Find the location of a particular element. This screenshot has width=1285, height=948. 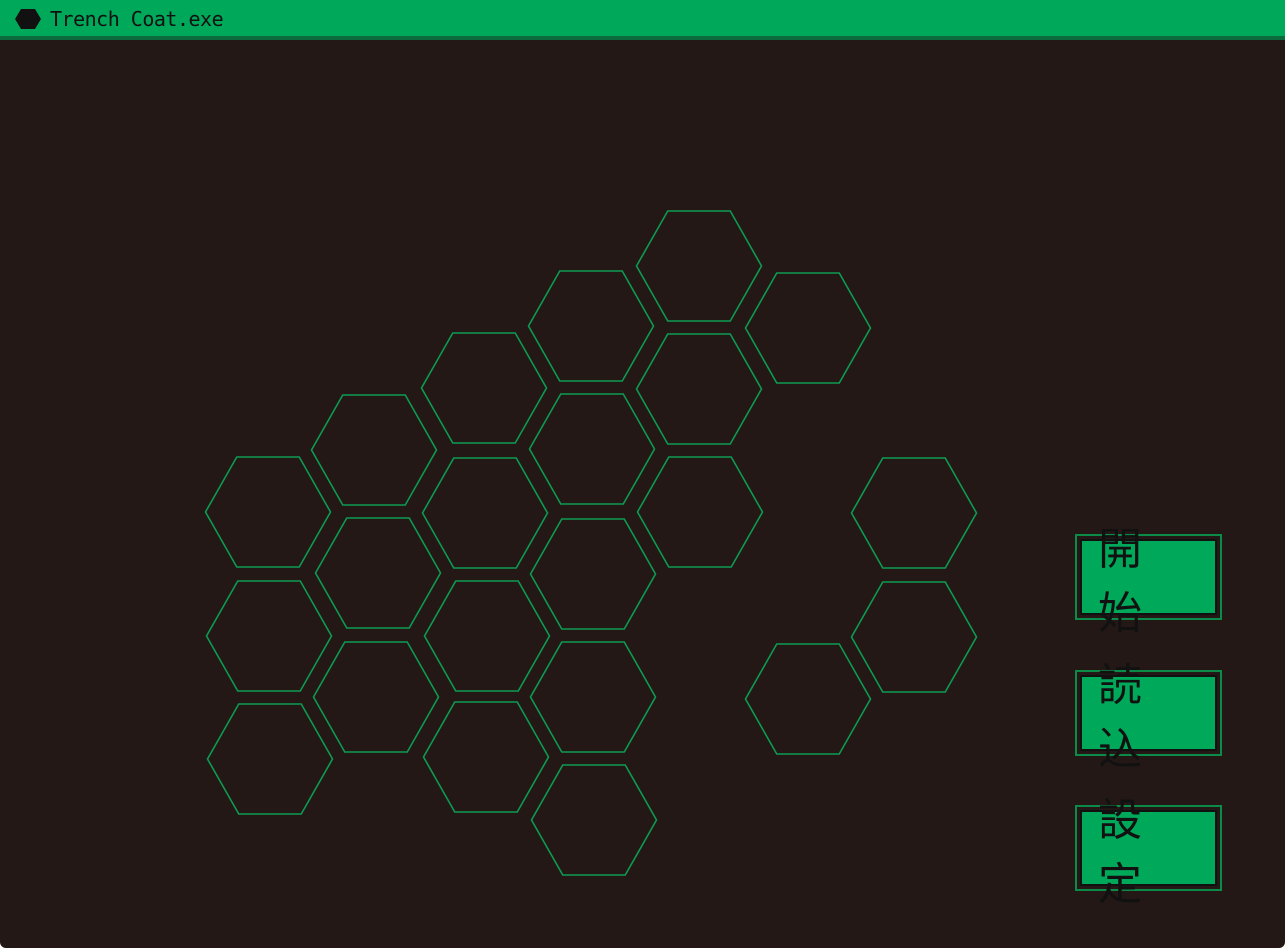

settings-button-label: 設定 is located at coordinates (1148, 852).